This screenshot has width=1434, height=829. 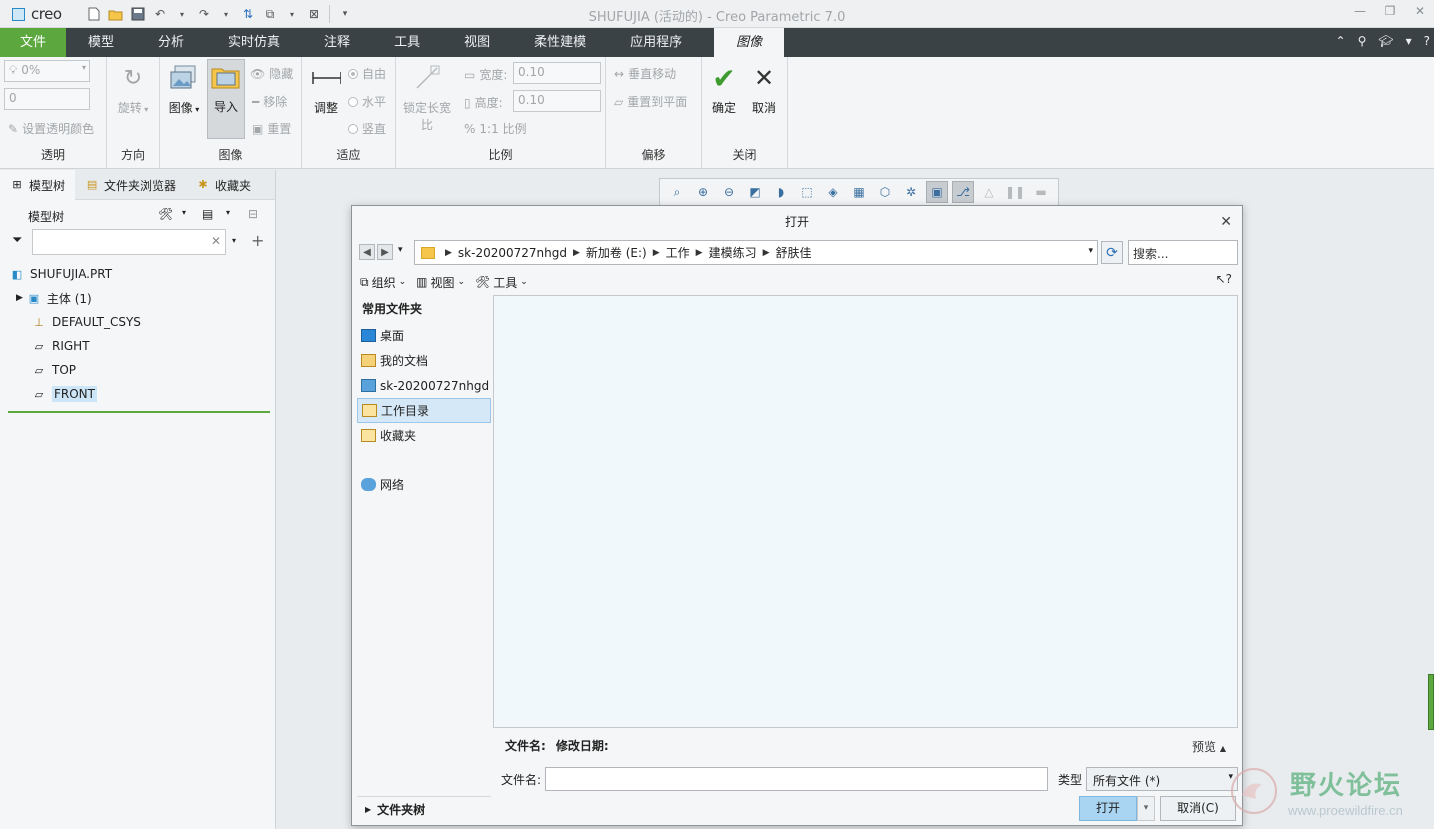 What do you see at coordinates (1108, 808) in the screenshot?
I see `open-button: 打开` at bounding box center [1108, 808].